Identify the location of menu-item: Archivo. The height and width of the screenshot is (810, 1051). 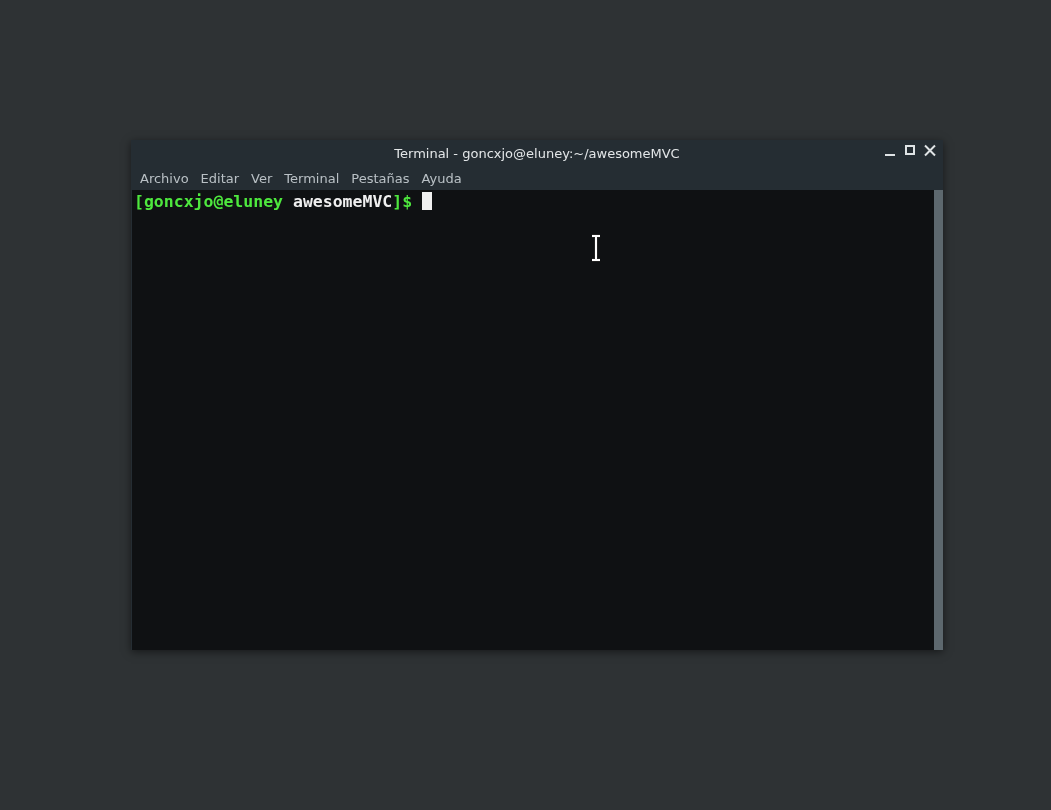
(164, 178).